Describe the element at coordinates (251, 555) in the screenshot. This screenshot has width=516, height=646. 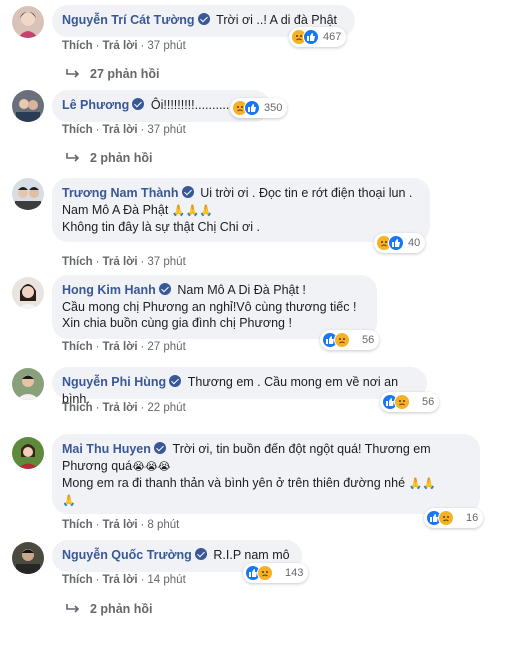
I see `comment-text: R.I.P nam mô` at that location.